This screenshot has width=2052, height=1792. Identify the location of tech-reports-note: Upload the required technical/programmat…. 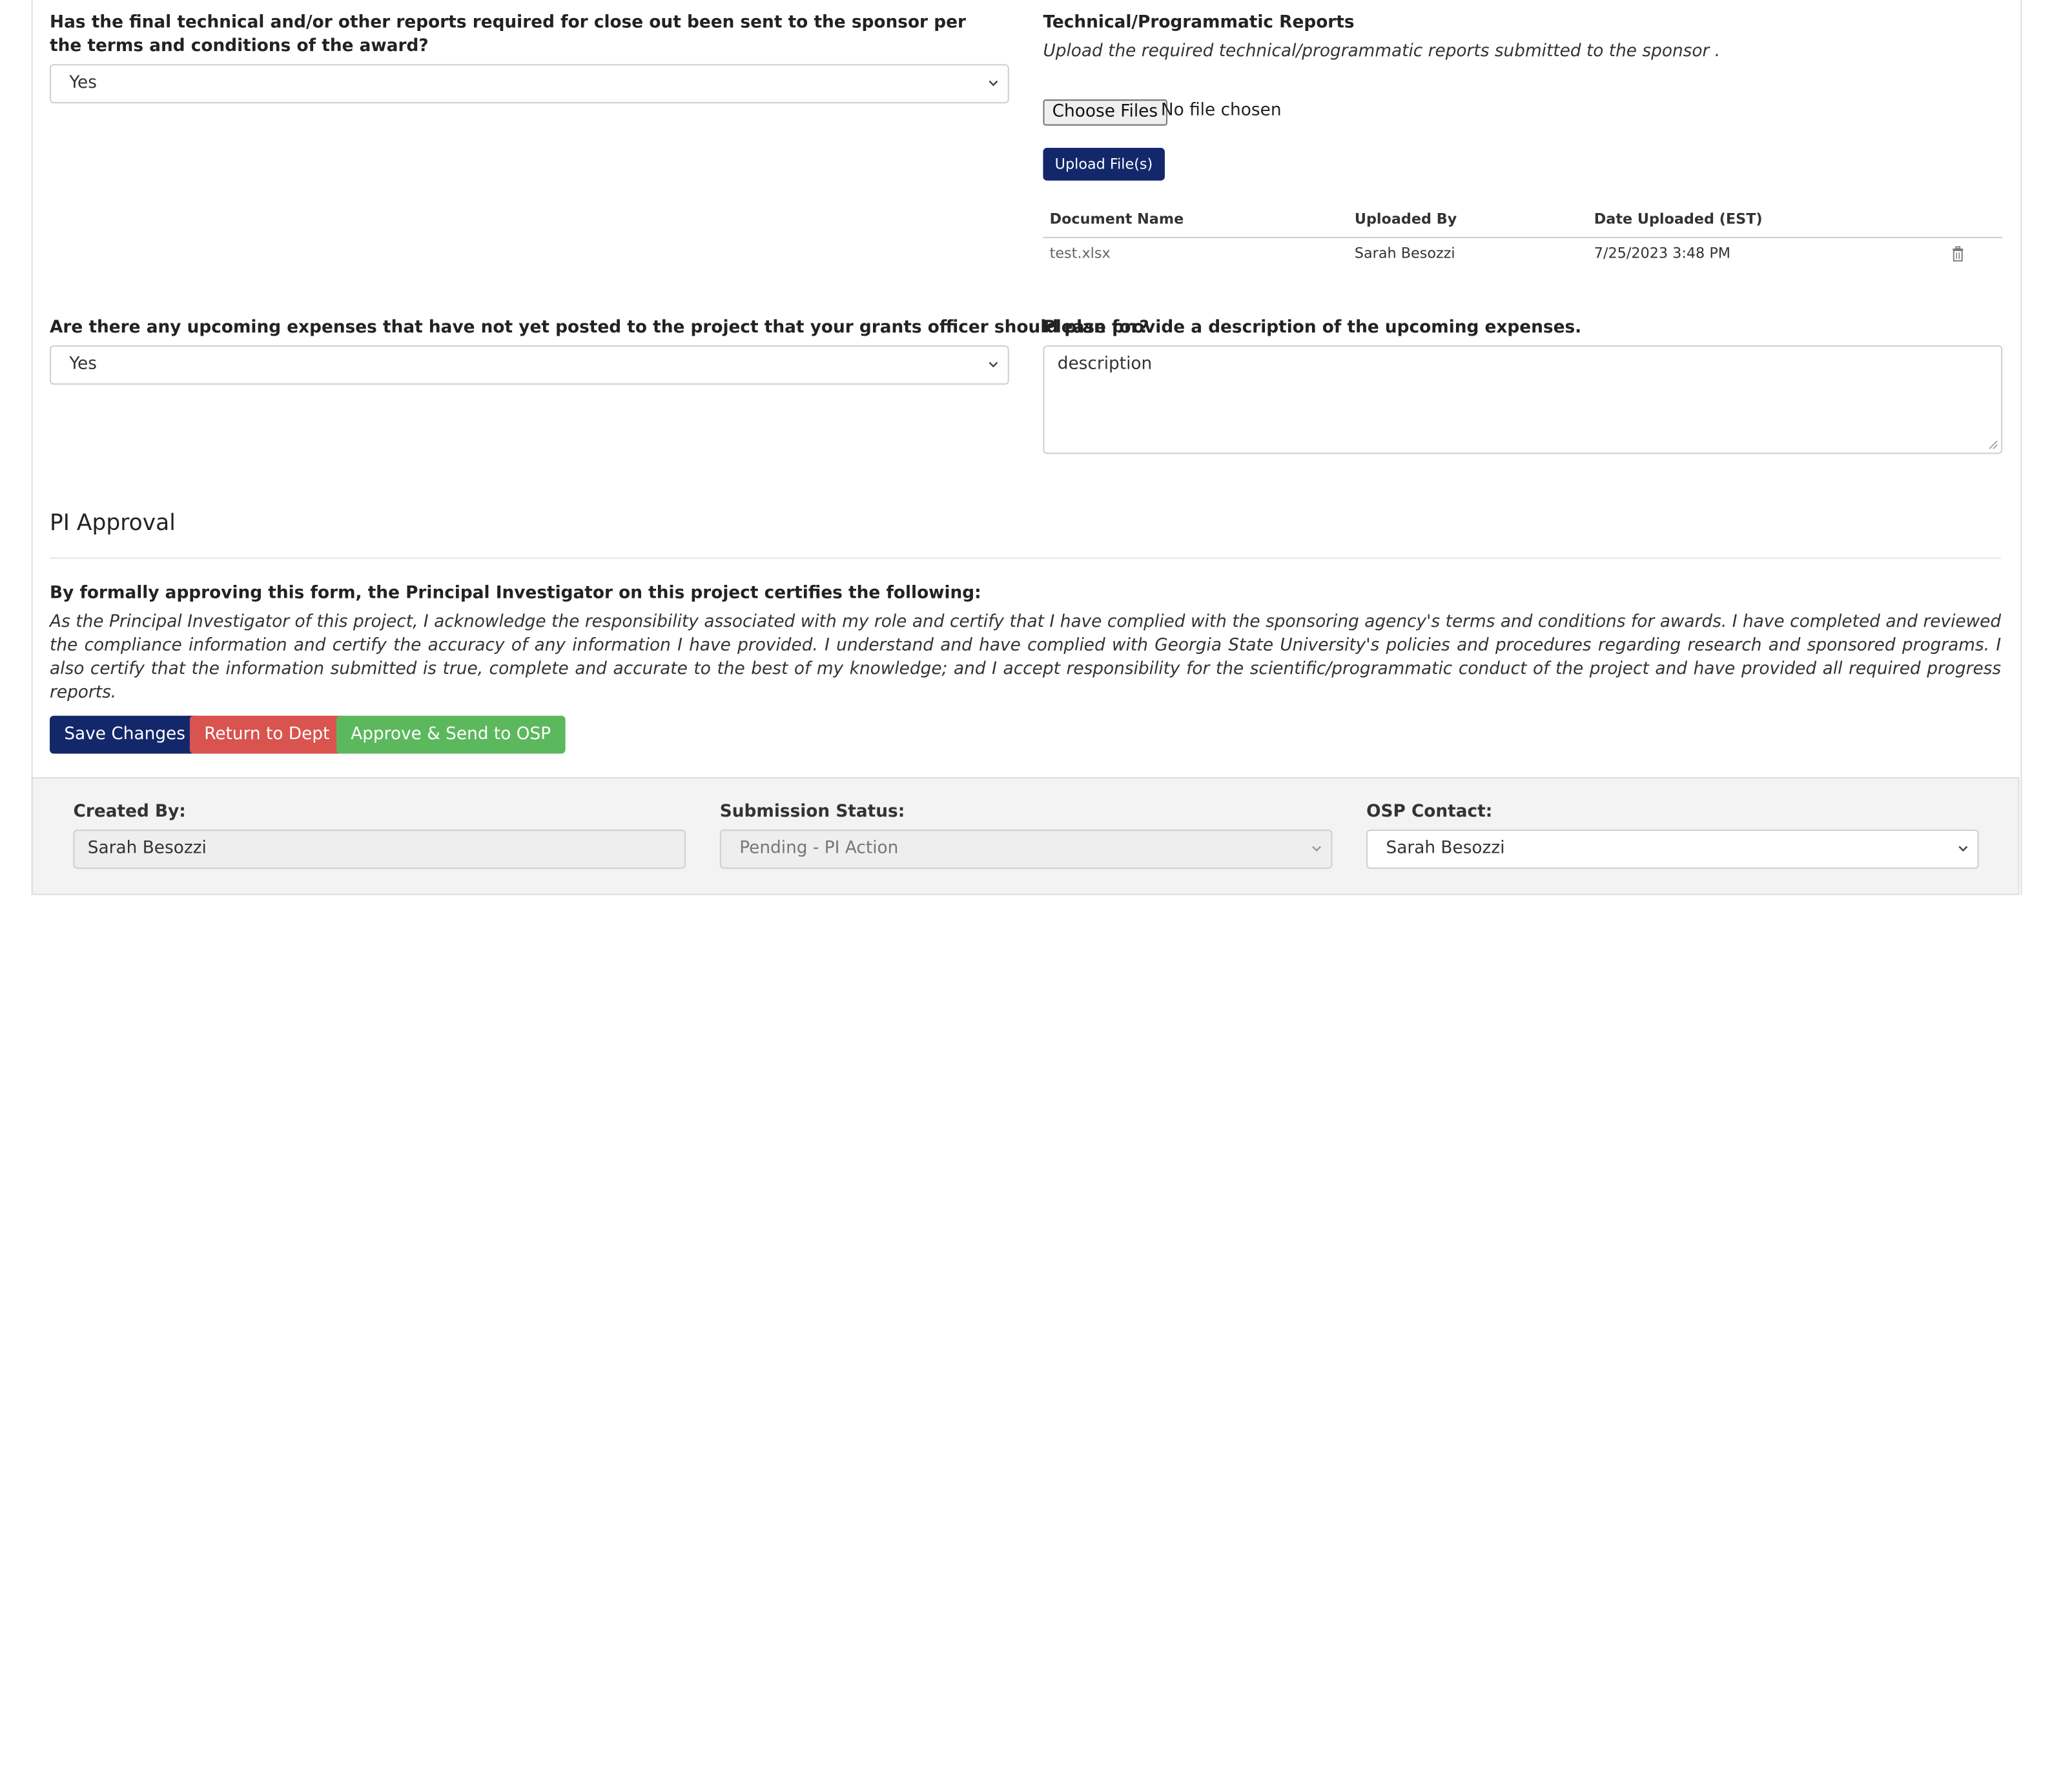
(1382, 51).